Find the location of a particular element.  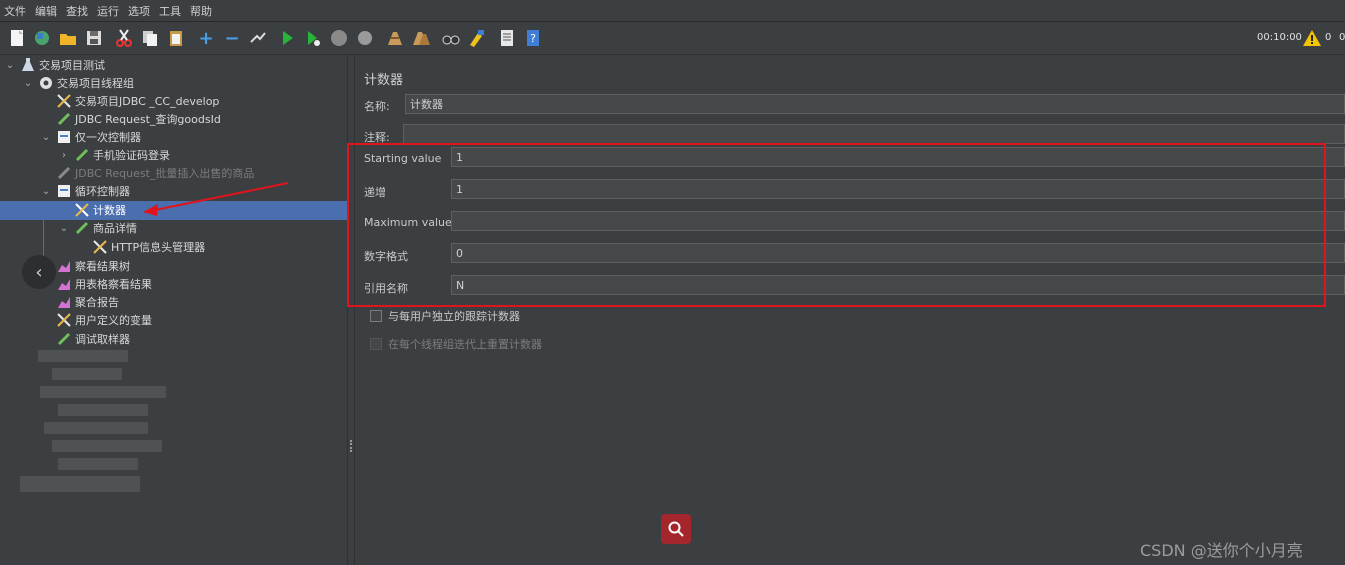

shutdown-icon is located at coordinates (365, 38).